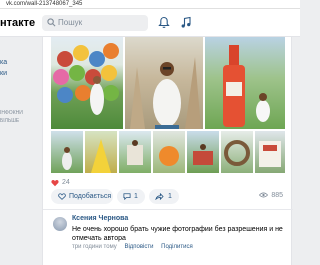 The image size is (320, 265). What do you see at coordinates (60, 224) in the screenshot?
I see `avatar` at bounding box center [60, 224].